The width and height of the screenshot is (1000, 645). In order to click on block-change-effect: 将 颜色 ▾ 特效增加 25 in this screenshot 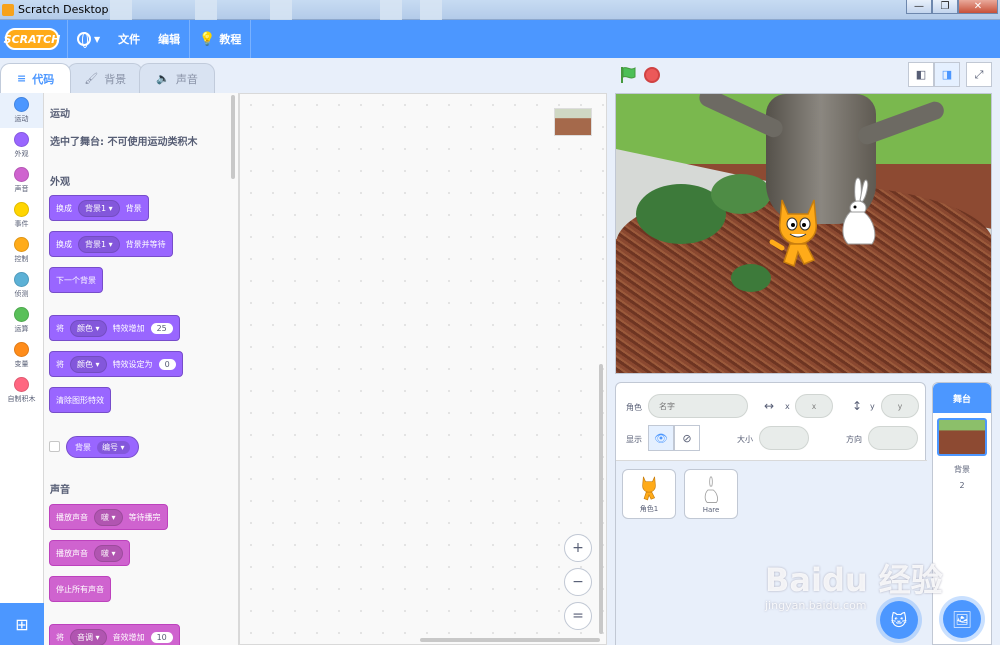, I will do `click(114, 328)`.